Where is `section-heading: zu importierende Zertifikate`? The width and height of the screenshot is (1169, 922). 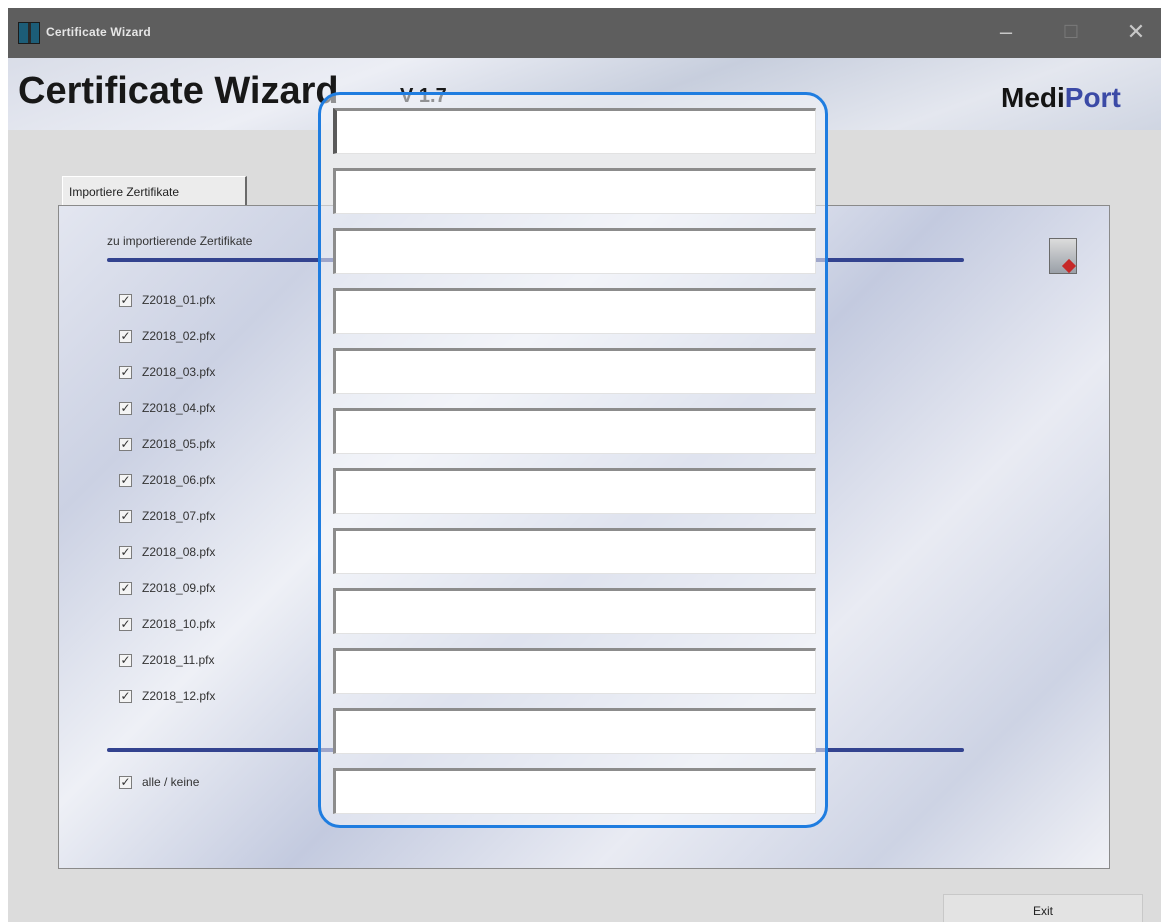
section-heading: zu importierende Zertifikate is located at coordinates (180, 241).